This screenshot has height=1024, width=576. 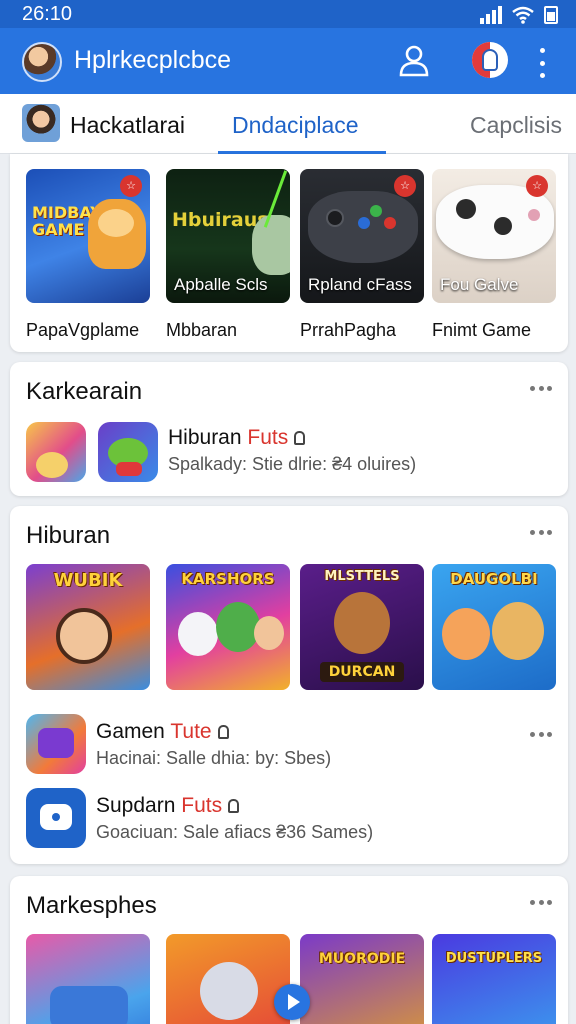 What do you see at coordinates (292, 1002) in the screenshot?
I see `play-icon` at bounding box center [292, 1002].